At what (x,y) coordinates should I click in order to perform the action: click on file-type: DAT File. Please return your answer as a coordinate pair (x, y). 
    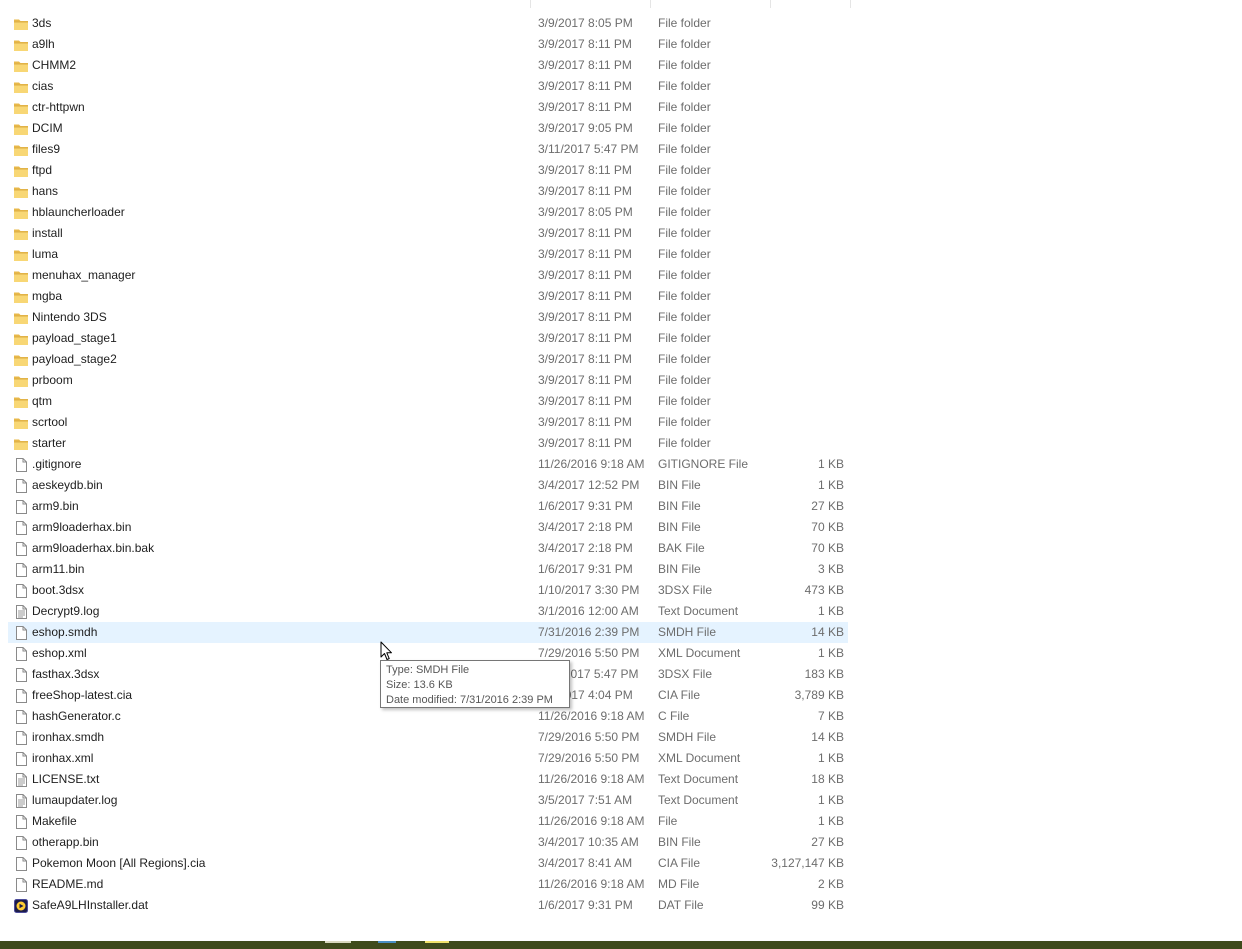
    Looking at the image, I should click on (681, 905).